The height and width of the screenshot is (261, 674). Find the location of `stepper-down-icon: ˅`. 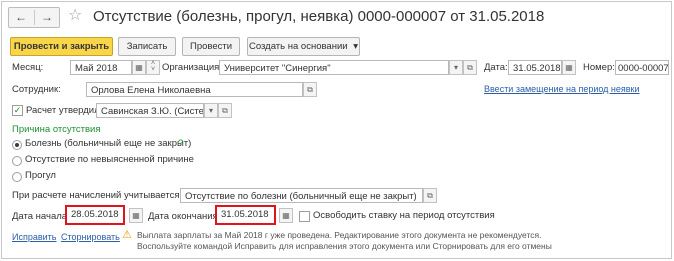

stepper-down-icon: ˅ is located at coordinates (153, 69).